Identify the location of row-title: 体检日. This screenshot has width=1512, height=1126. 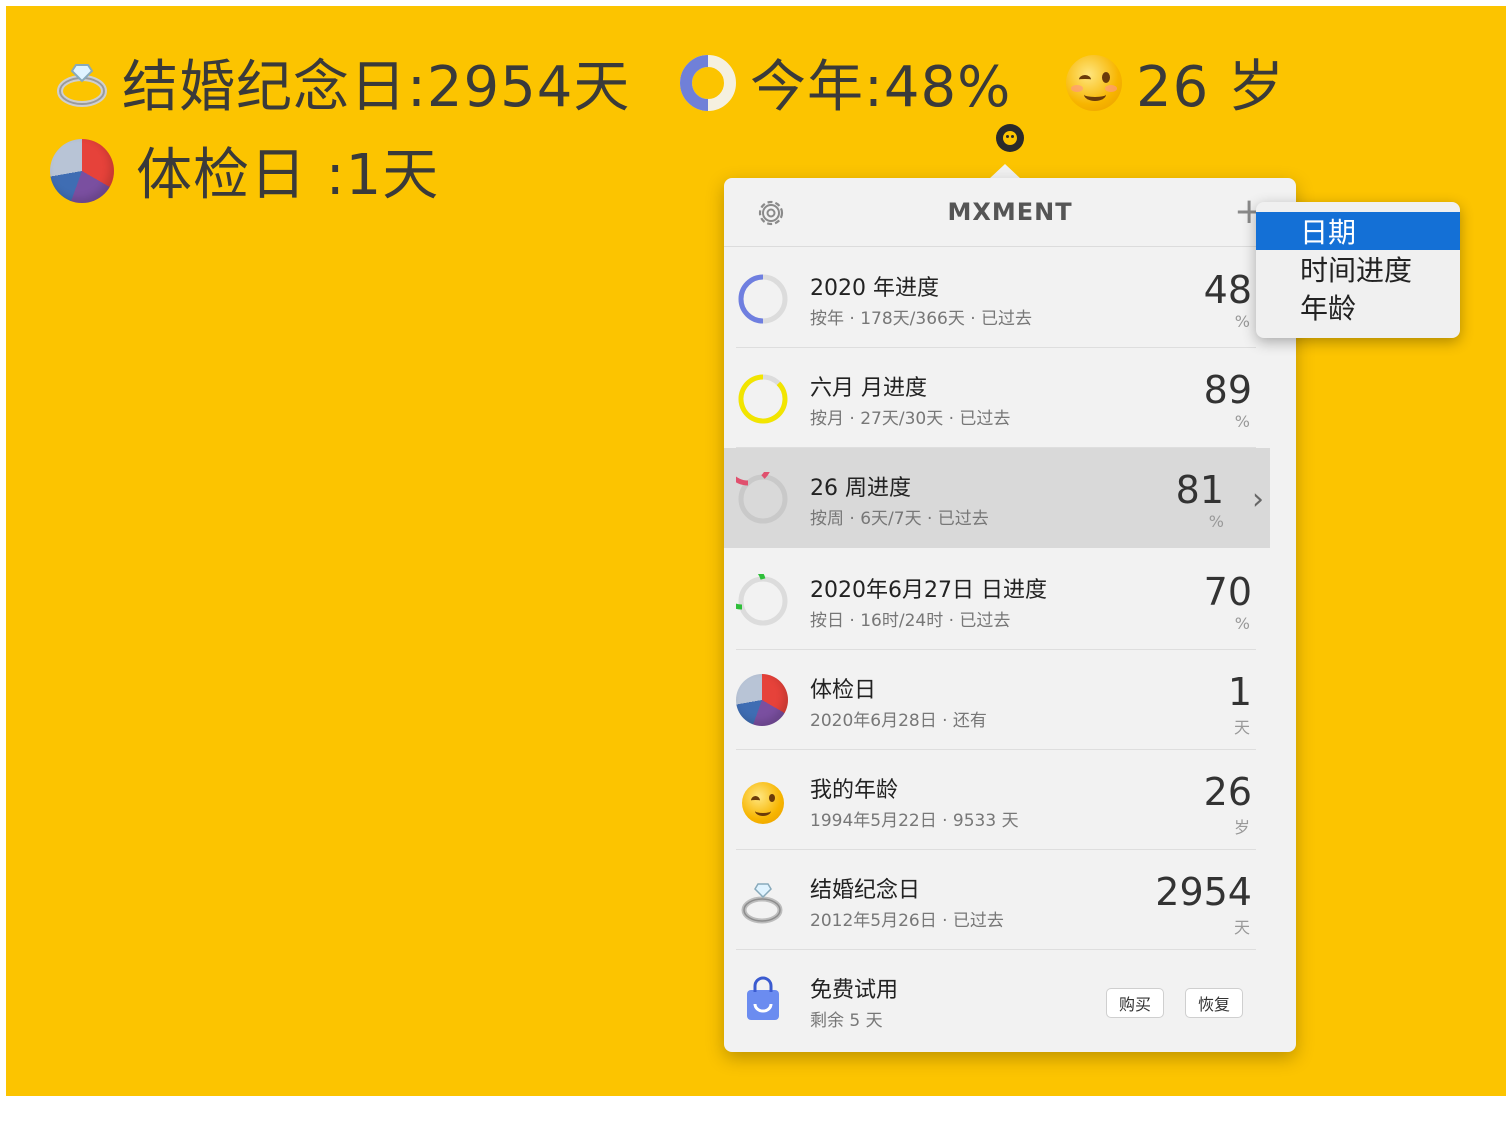
(843, 690).